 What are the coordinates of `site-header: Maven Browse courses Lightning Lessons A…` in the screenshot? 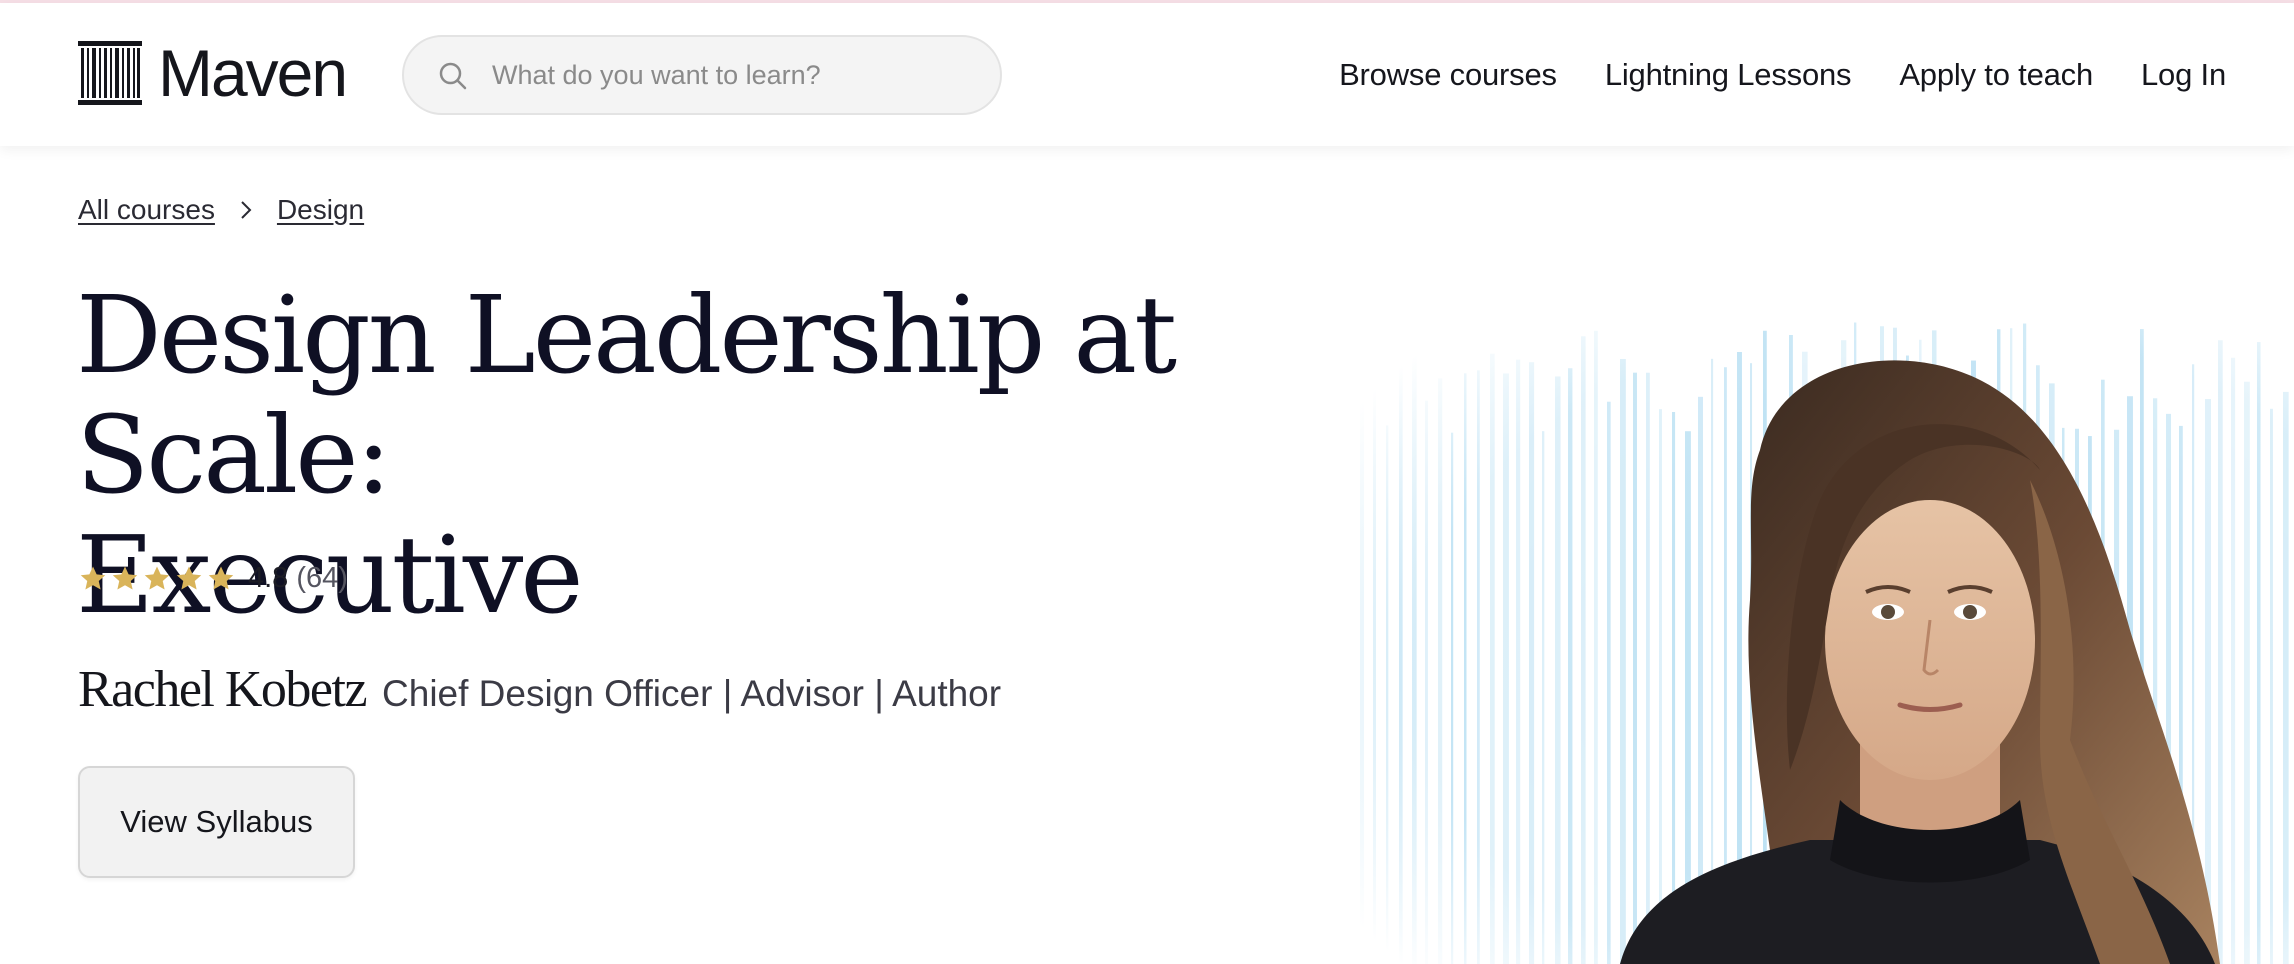 It's located at (1147, 74).